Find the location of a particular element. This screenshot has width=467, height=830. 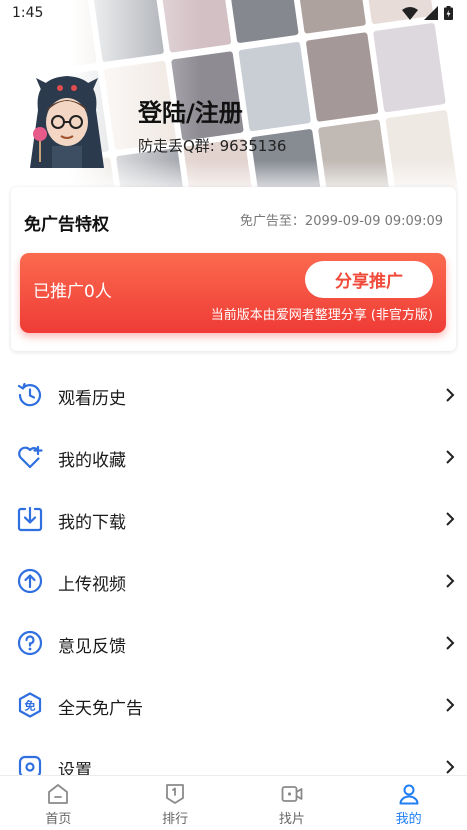

nav-find-video: 找片 is located at coordinates (292, 803).